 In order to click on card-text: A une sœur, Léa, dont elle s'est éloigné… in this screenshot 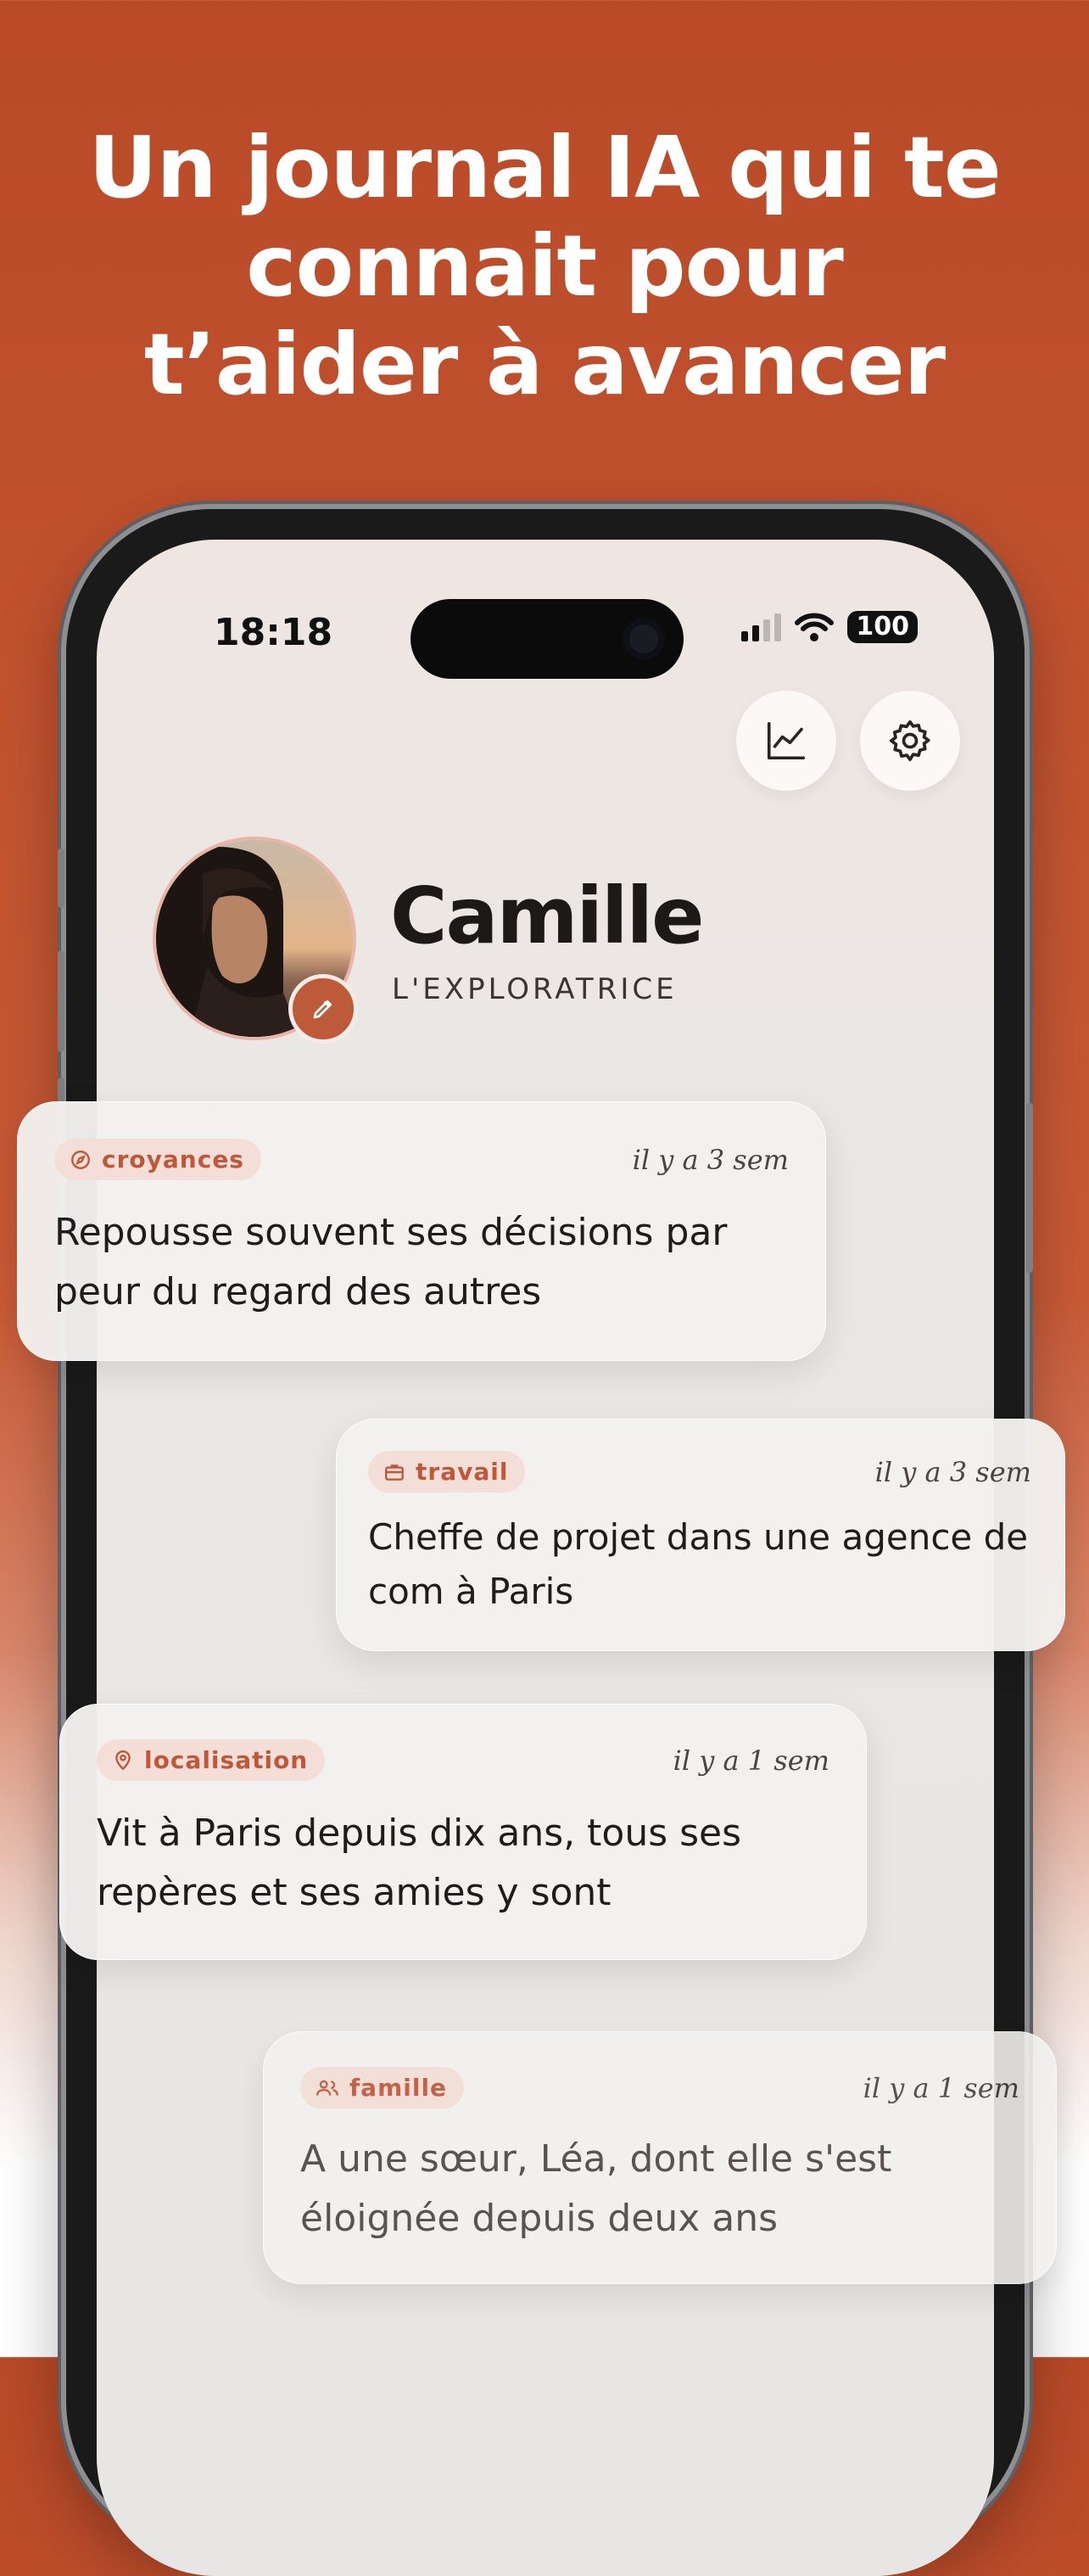, I will do `click(596, 2188)`.